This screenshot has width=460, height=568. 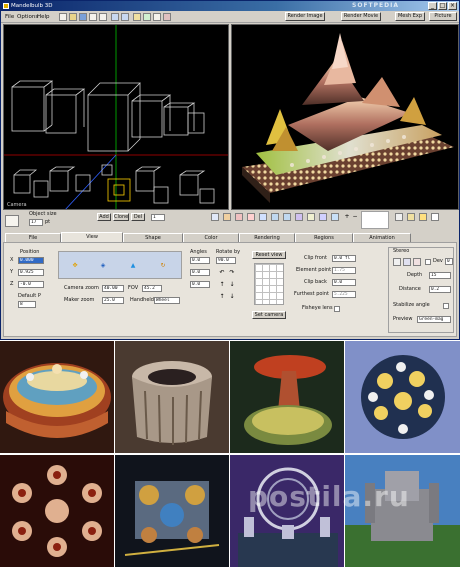 I want to click on clone-button: Clone, so click(x=121, y=217).